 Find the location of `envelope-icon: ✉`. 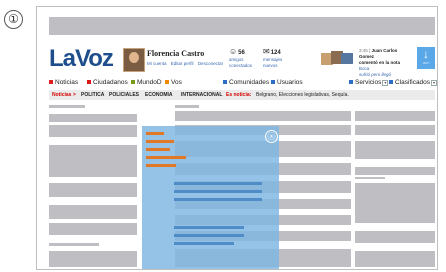

envelope-icon: ✉ is located at coordinates (266, 51).